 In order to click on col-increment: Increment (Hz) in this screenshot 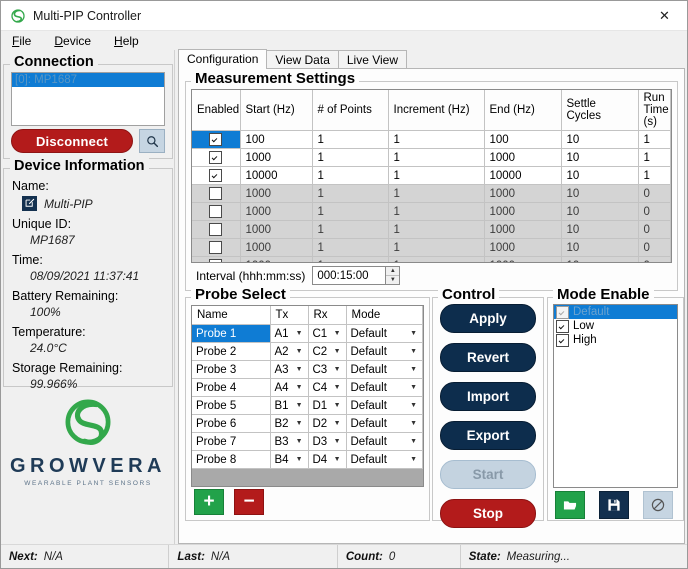, I will do `click(436, 110)`.